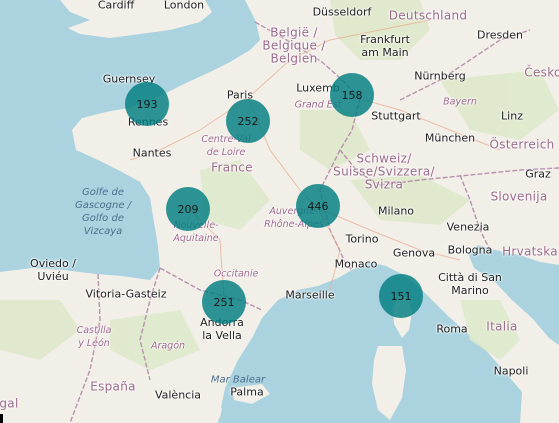 The width and height of the screenshot is (559, 423). What do you see at coordinates (530, 251) in the screenshot?
I see `label-hrvatska: Hrvatska` at bounding box center [530, 251].